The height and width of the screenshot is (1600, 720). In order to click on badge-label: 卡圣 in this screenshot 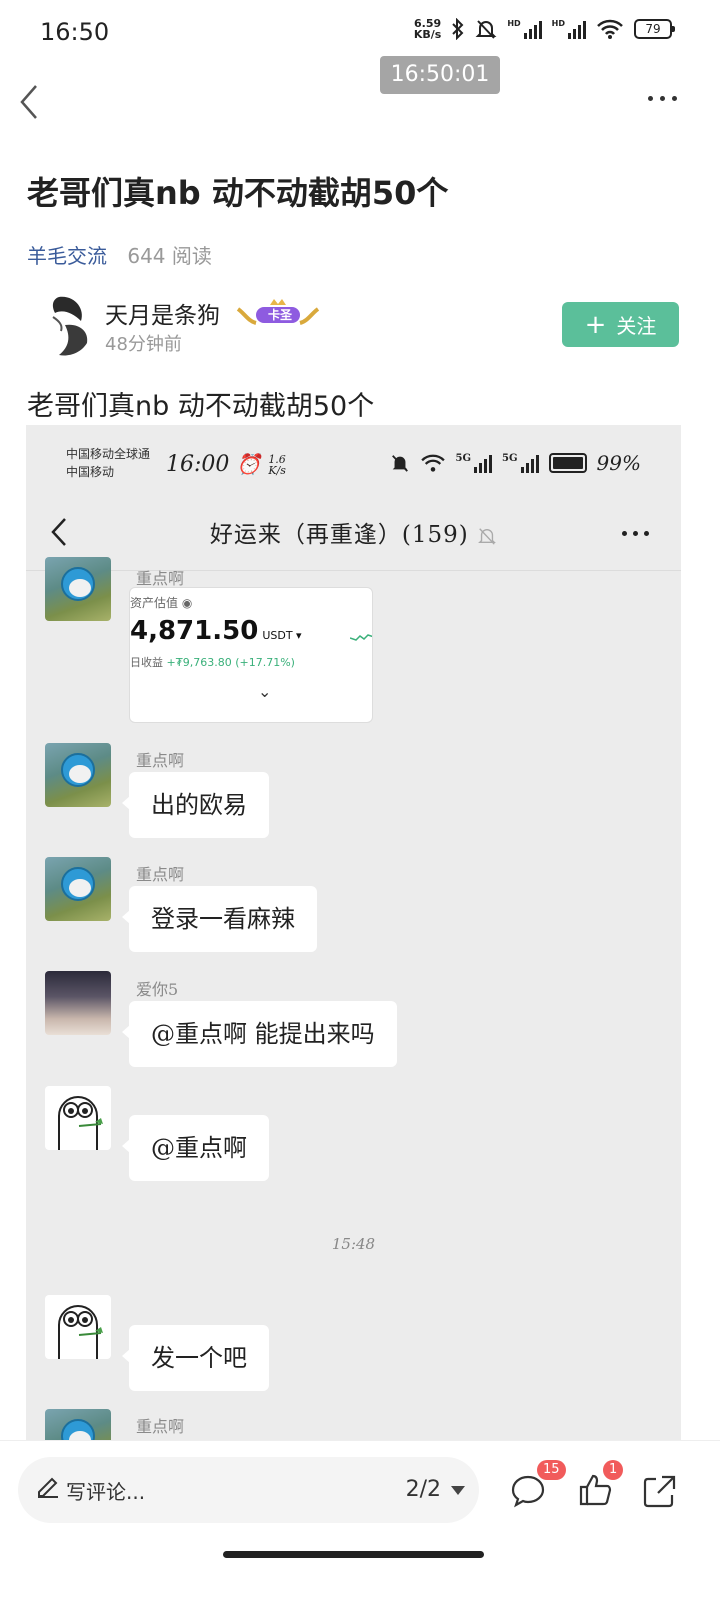, I will do `click(280, 315)`.